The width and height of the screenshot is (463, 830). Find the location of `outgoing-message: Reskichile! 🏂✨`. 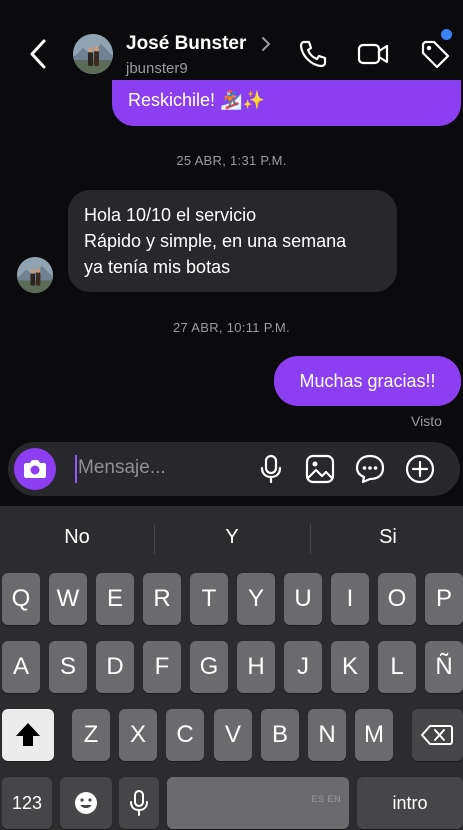

outgoing-message: Reskichile! 🏂✨ is located at coordinates (286, 103).